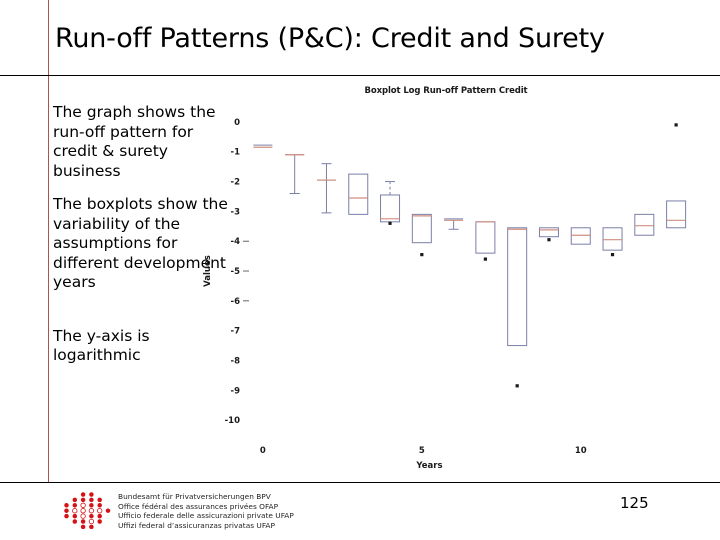 Image resolution: width=720 pixels, height=540 pixels. Describe the element at coordinates (48, 241) in the screenshot. I see `vertical-accent-rule` at that location.